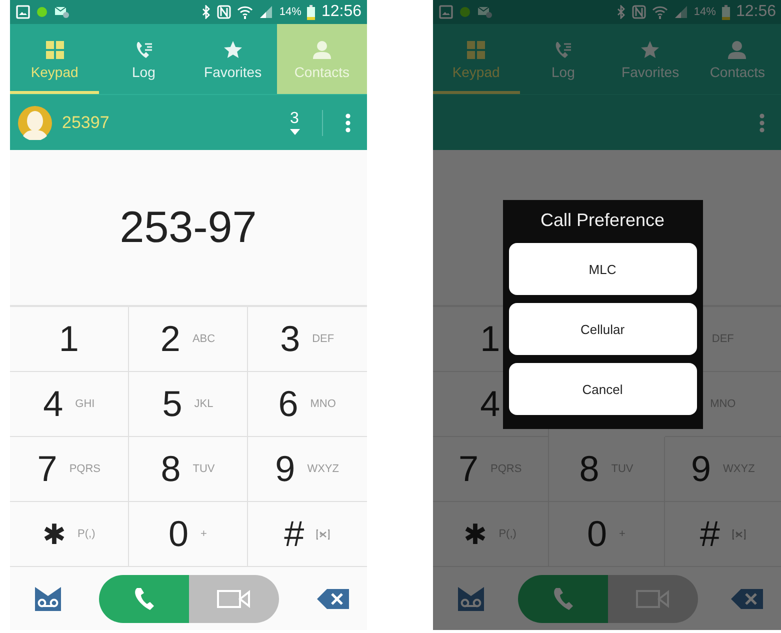 Image resolution: width=781 pixels, height=633 pixels. Describe the element at coordinates (85, 404) in the screenshot. I see `key-letters: GHI` at that location.